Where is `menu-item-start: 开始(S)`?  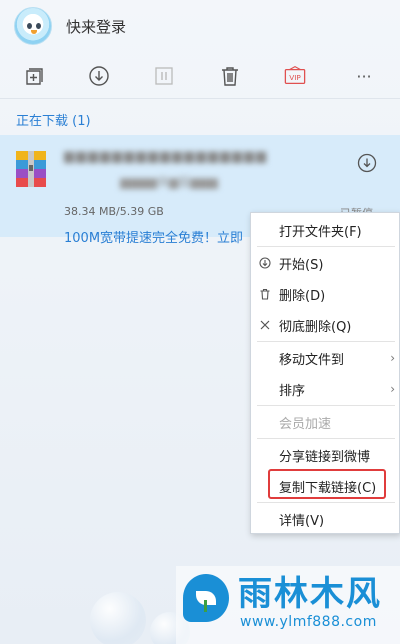
menu-item-start: 开始(S) is located at coordinates (325, 263).